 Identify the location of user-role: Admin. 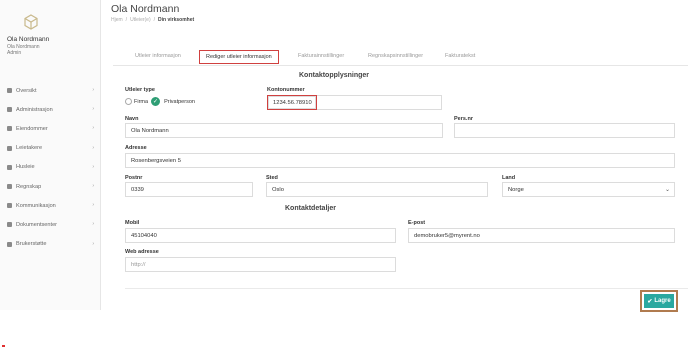
(14, 53).